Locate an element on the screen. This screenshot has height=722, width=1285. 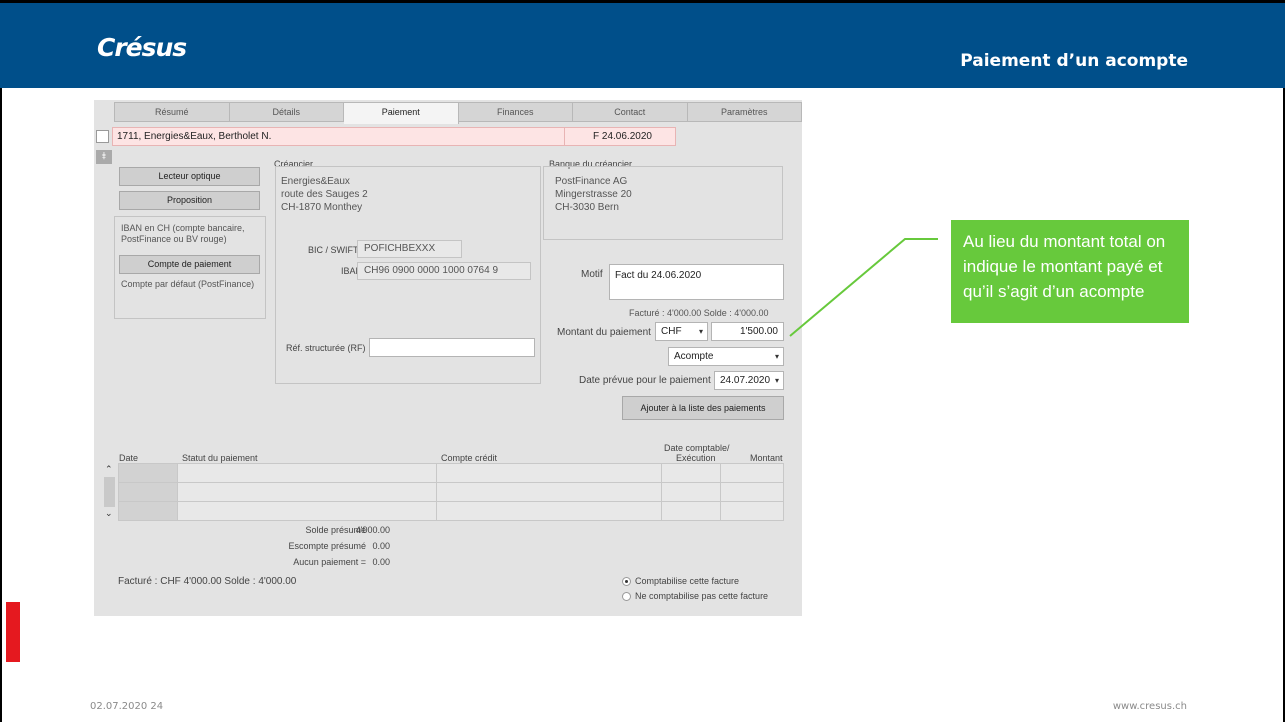
iban-info-line1: IBAN en CH (compte bancaire, is located at coordinates (183, 228).